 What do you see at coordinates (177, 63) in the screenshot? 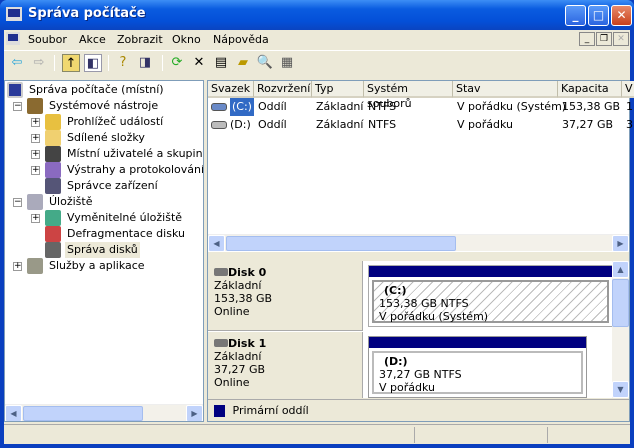
I see `refresh-icon: ⟳` at bounding box center [177, 63].